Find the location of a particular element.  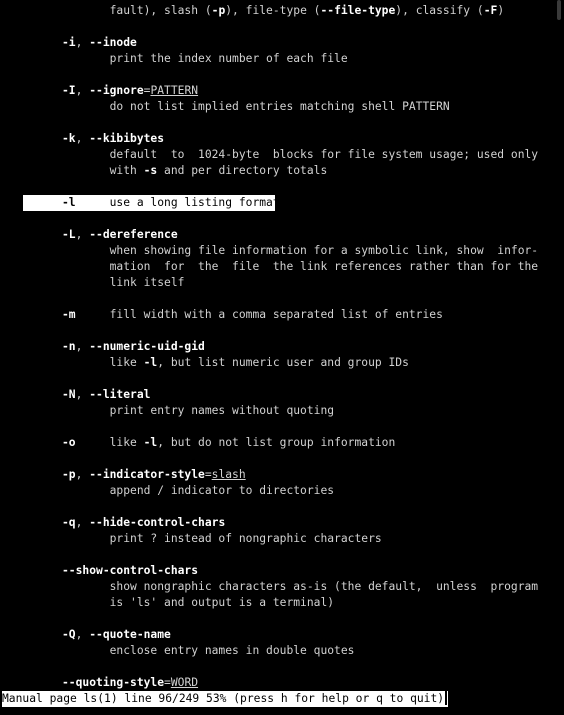

option-flag: -I is located at coordinates (52, 90).